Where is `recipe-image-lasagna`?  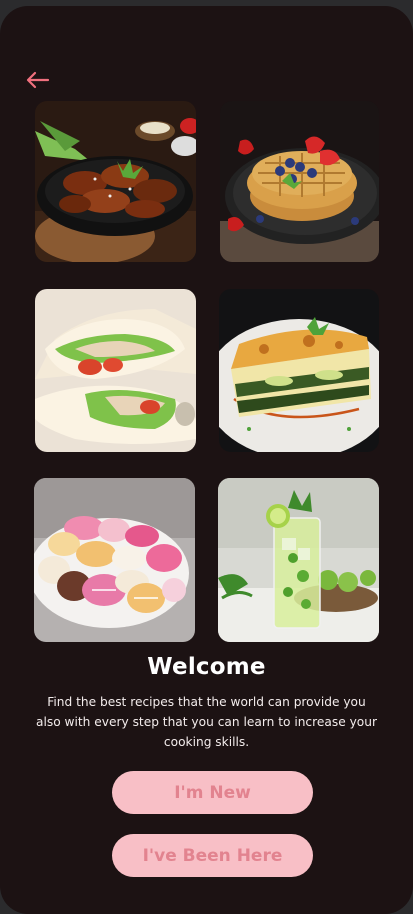 recipe-image-lasagna is located at coordinates (299, 370).